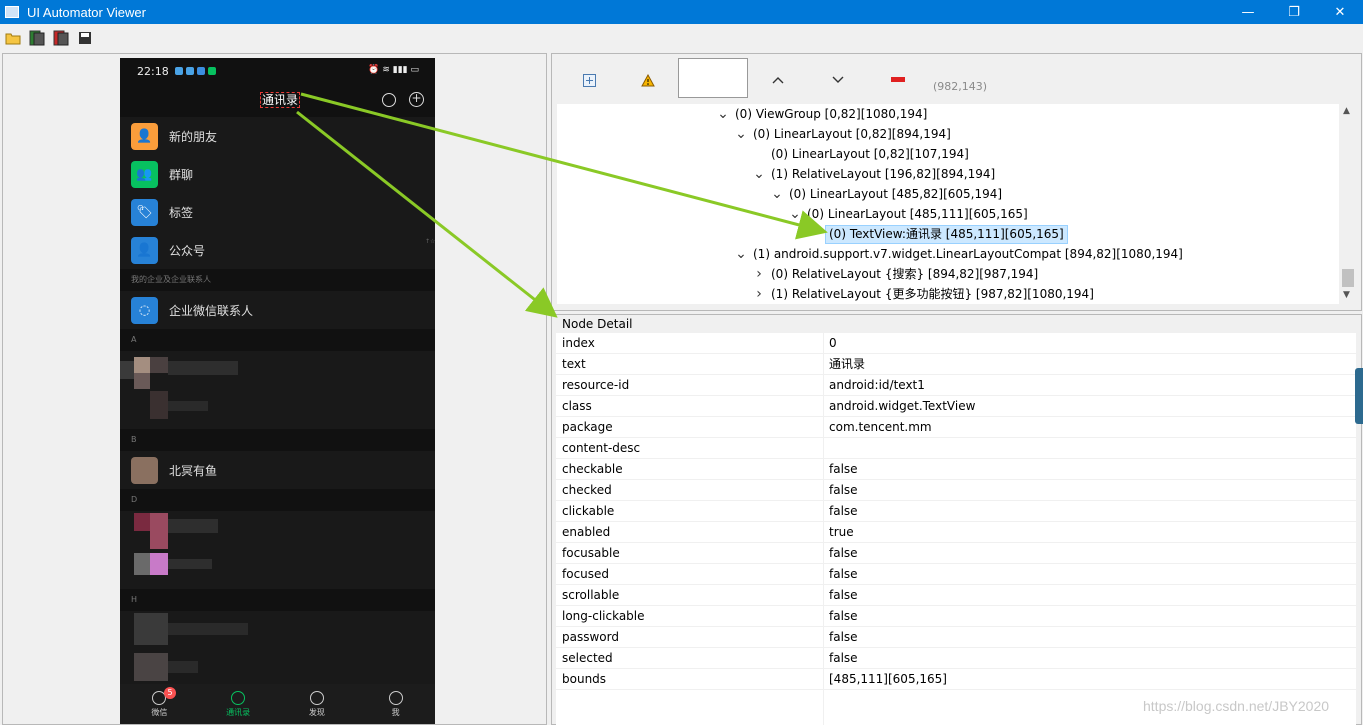  I want to click on nav-label: 微信, so click(159, 712).